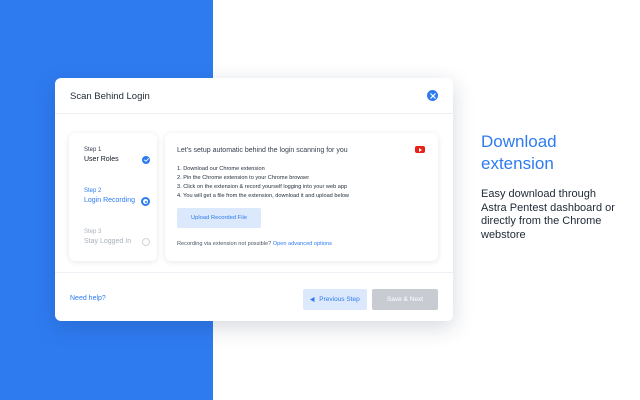 This screenshot has height=400, width=640. What do you see at coordinates (117, 197) in the screenshot?
I see `step-login-recording: Step 2 Login Recording` at bounding box center [117, 197].